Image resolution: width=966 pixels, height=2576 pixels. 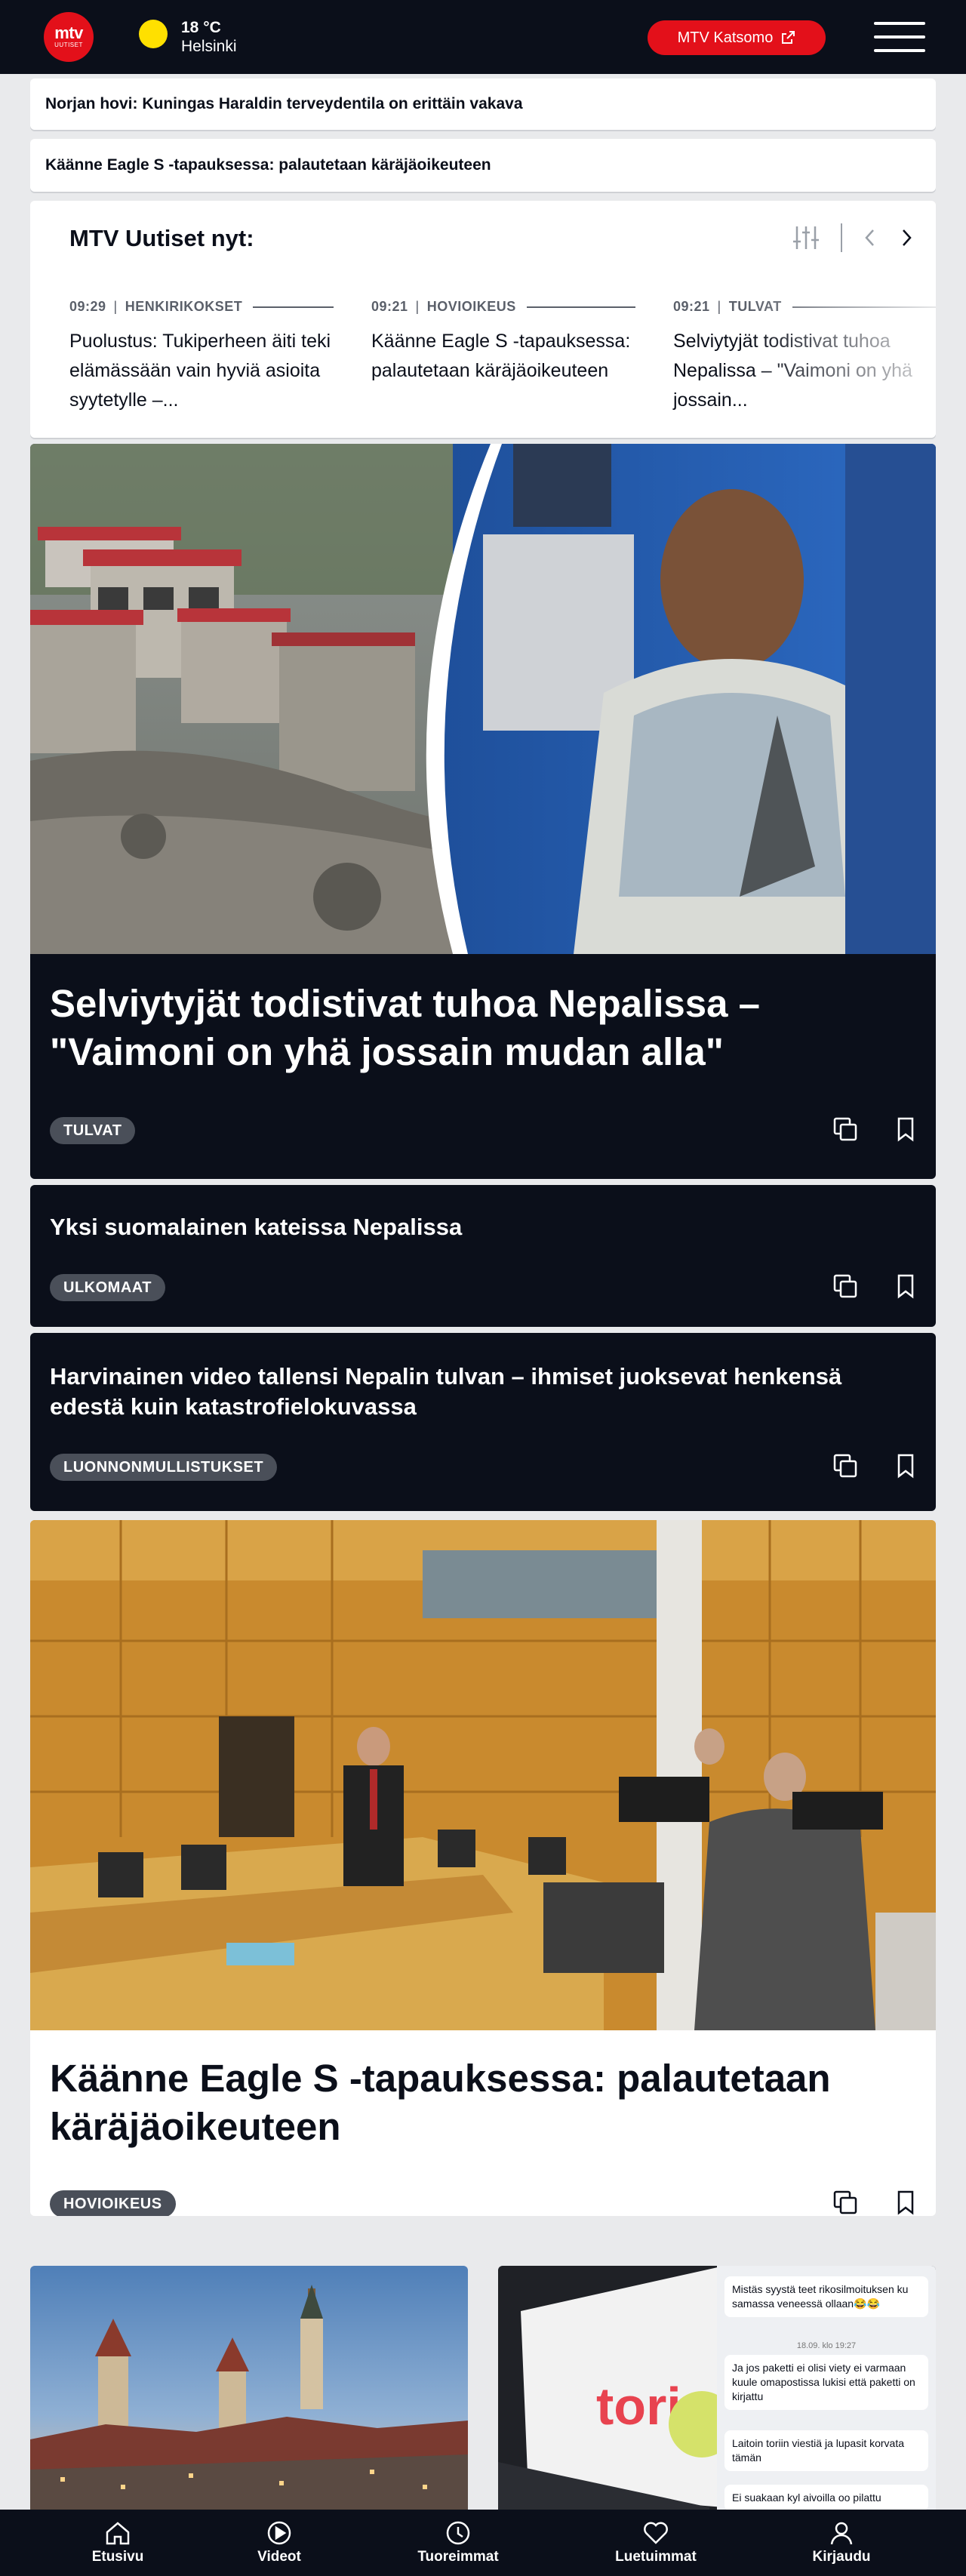 I want to click on top-bar: mtv UUTISET 18 °C Helsinki MTV Katsomo, so click(x=483, y=37).